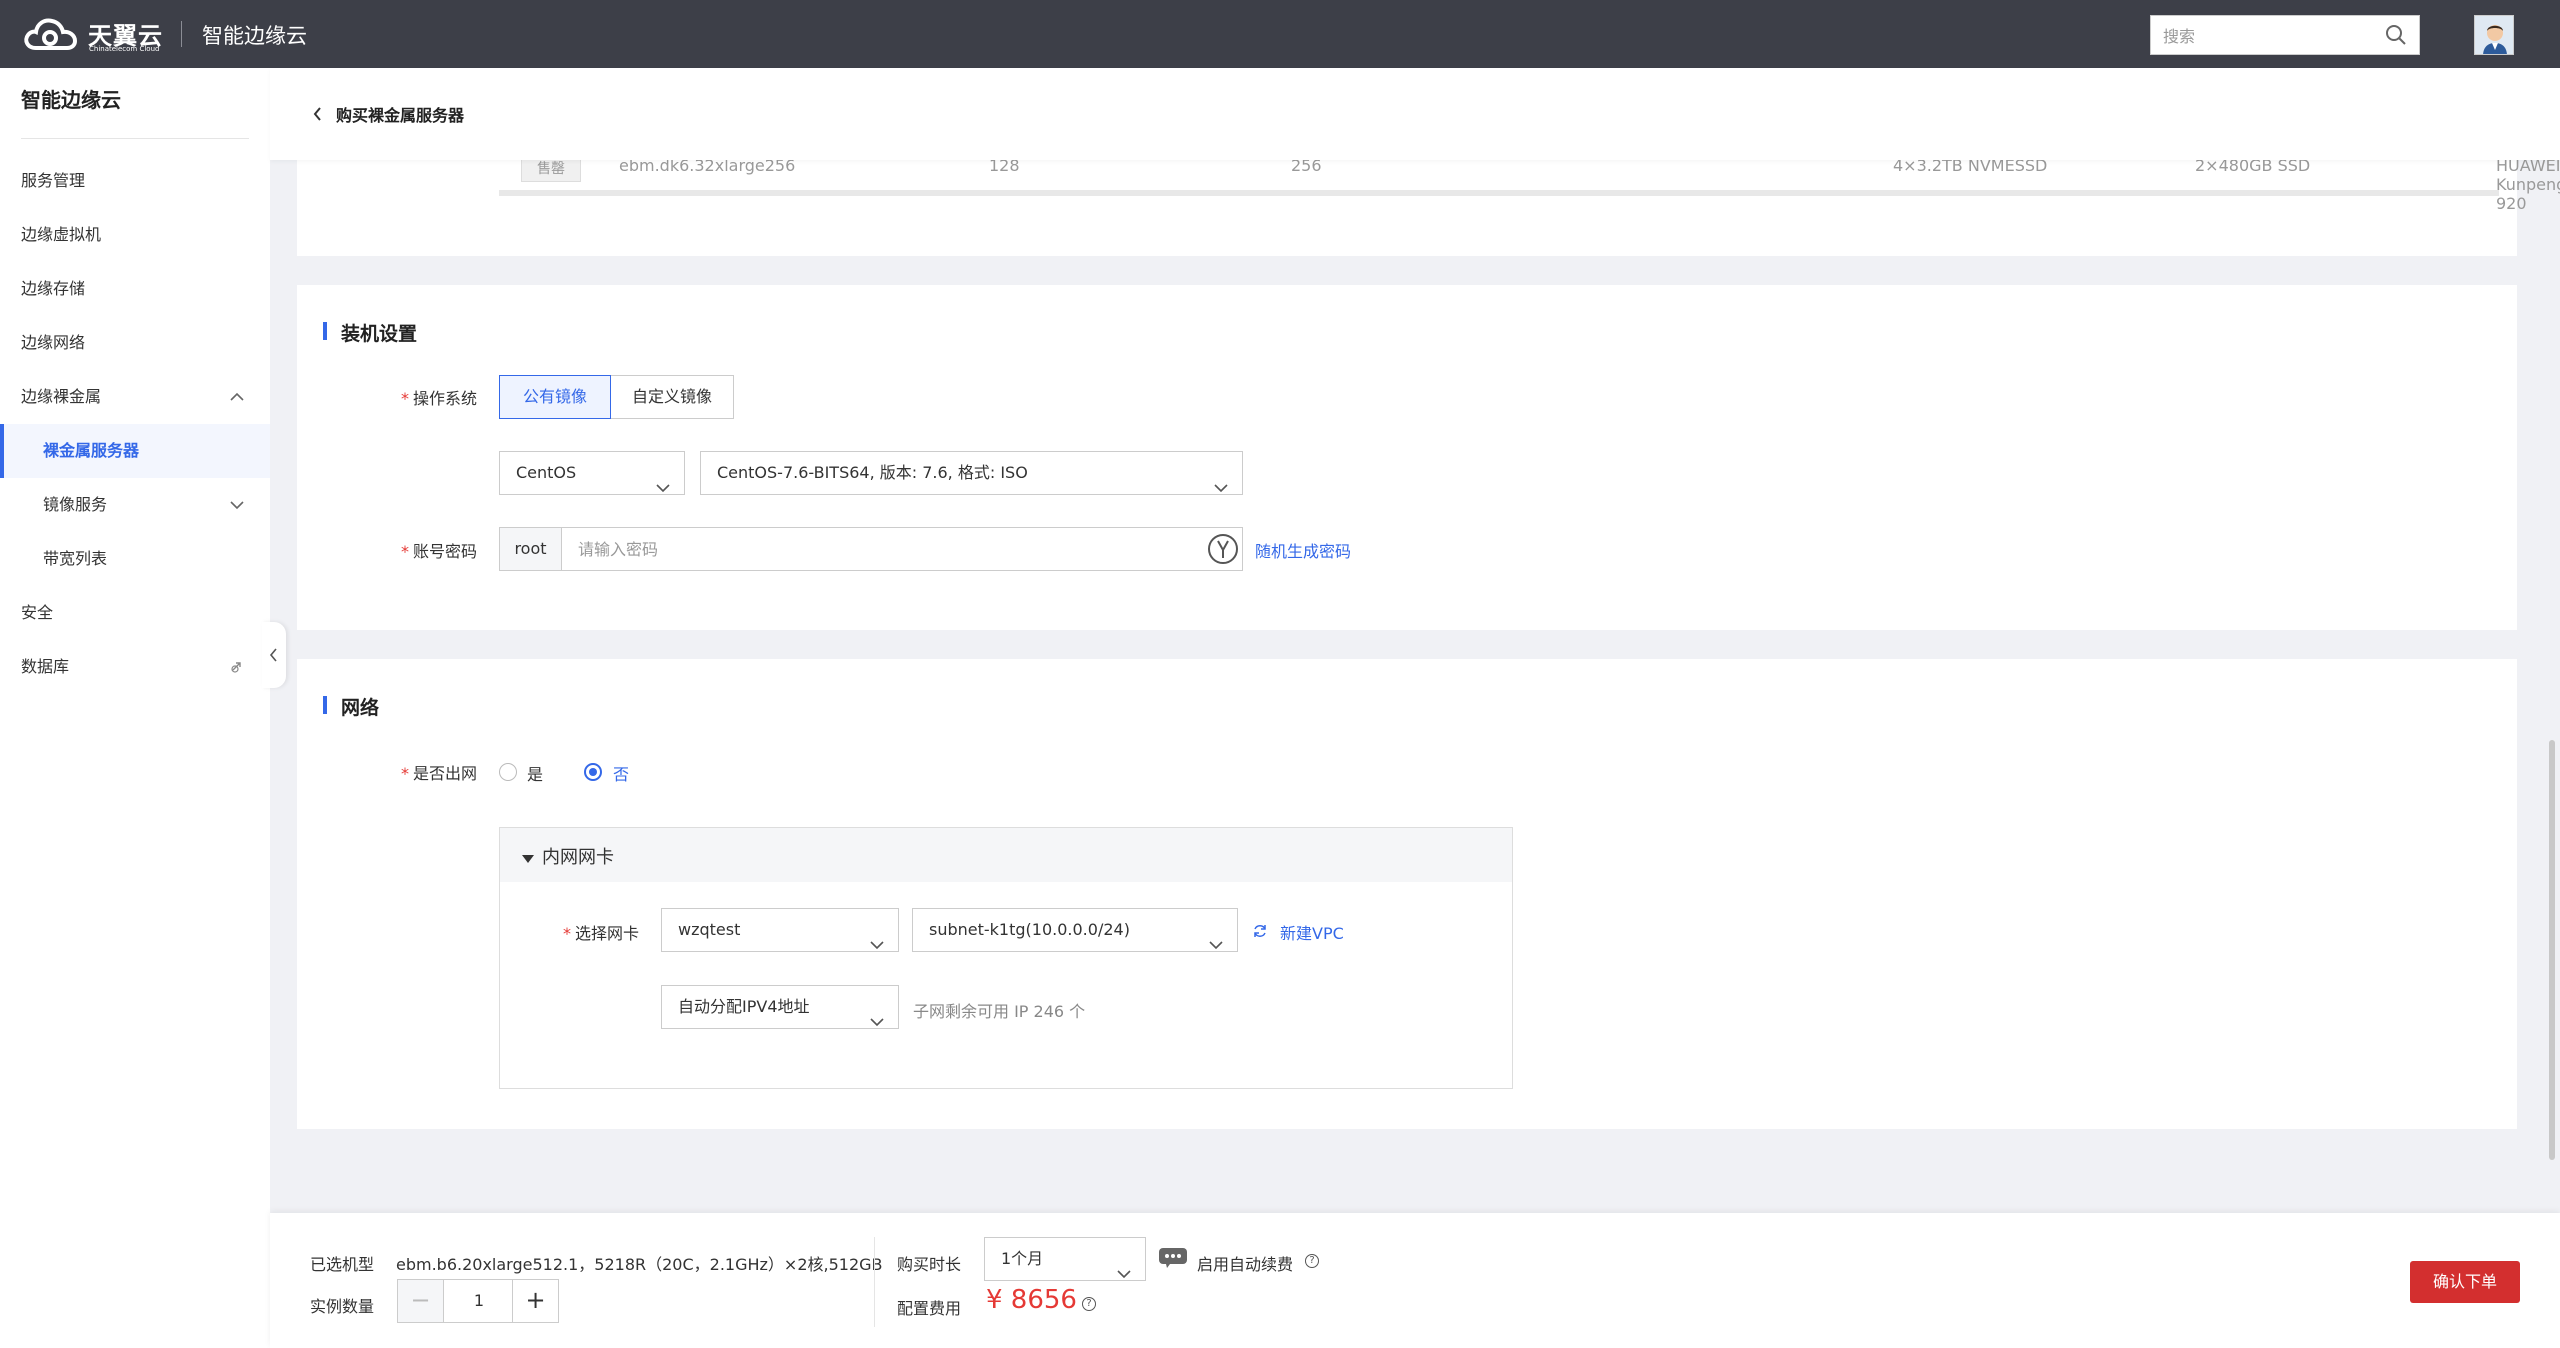 The image size is (2560, 1348). Describe the element at coordinates (874, 1282) in the screenshot. I see `footer-divider` at that location.